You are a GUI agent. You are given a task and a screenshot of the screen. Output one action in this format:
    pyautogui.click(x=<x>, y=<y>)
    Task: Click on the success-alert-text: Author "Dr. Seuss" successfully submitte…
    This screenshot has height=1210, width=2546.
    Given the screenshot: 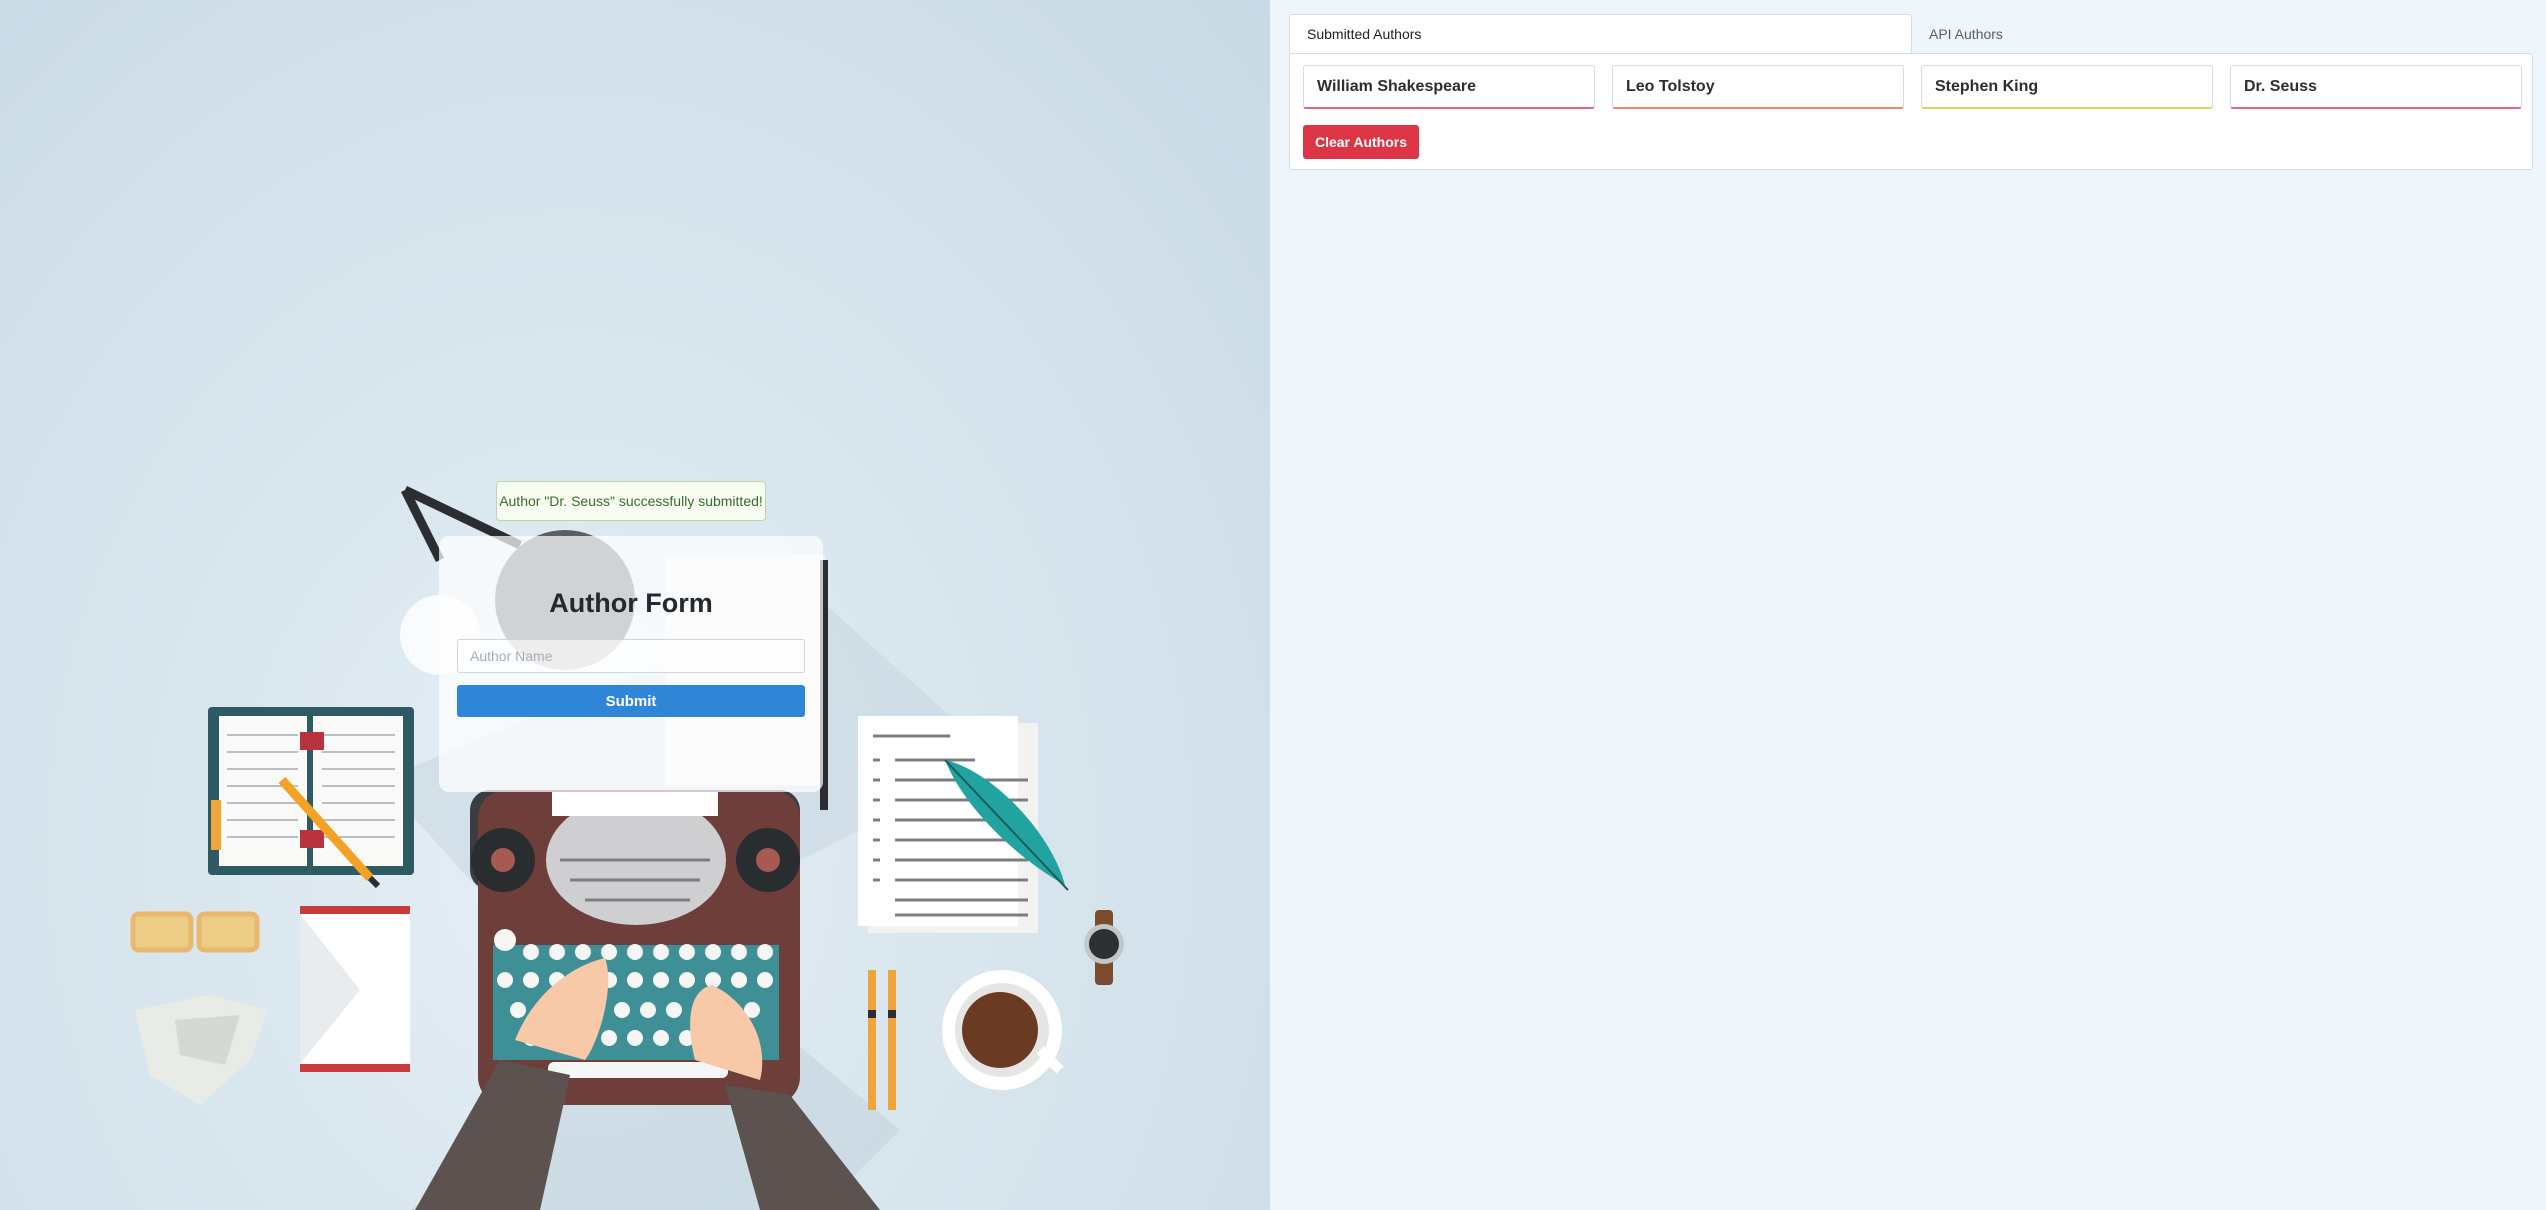 What is the action you would take?
    pyautogui.click(x=631, y=501)
    